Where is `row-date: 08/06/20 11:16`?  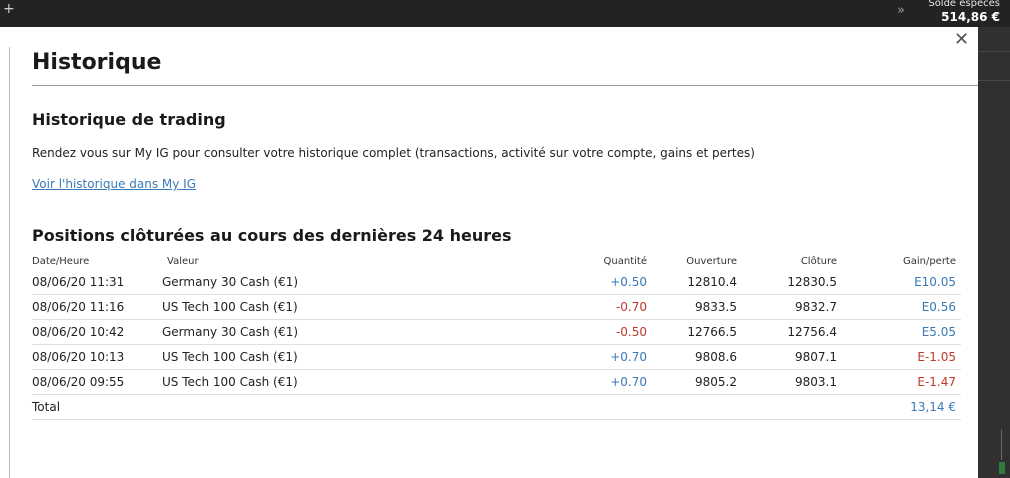
row-date: 08/06/20 11:16 is located at coordinates (78, 307).